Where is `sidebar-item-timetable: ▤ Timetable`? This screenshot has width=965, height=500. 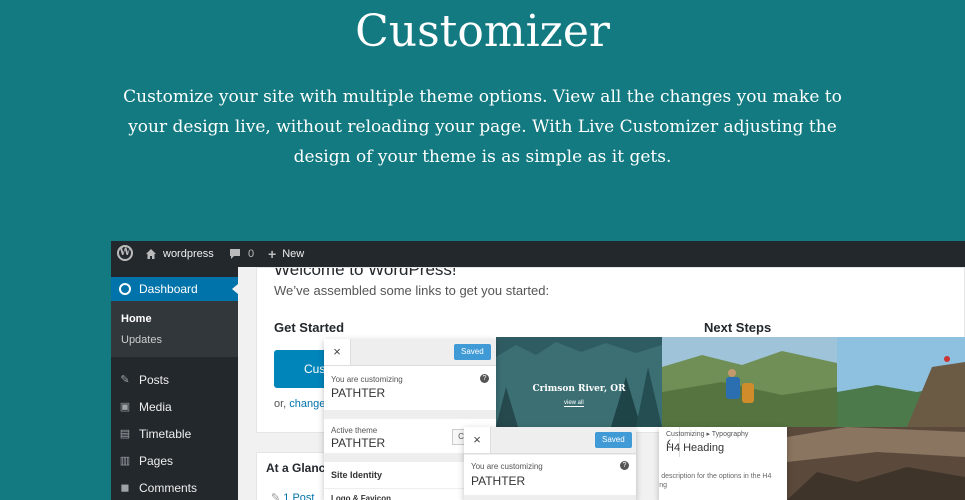 sidebar-item-timetable: ▤ Timetable is located at coordinates (174, 434).